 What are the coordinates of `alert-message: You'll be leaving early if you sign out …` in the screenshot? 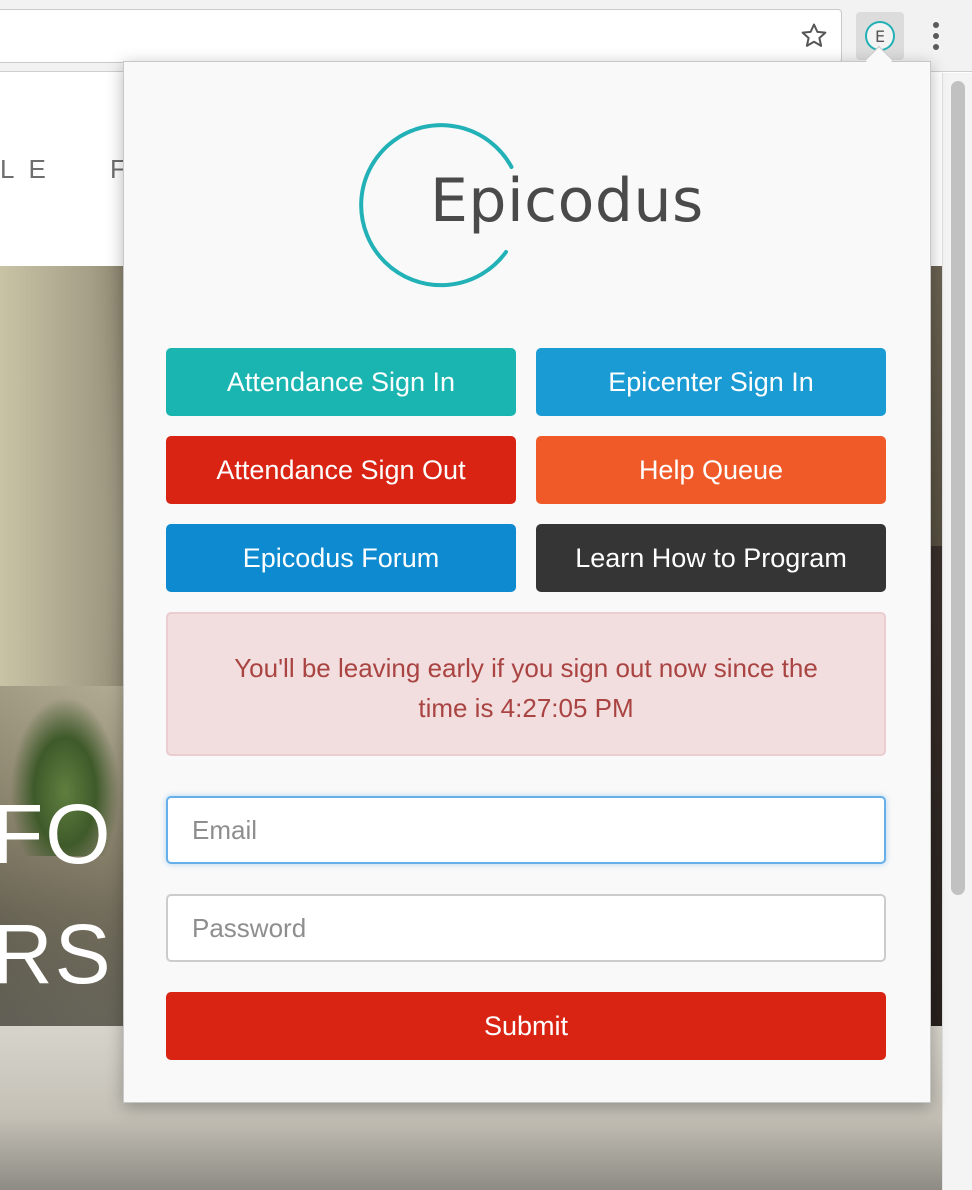 It's located at (526, 688).